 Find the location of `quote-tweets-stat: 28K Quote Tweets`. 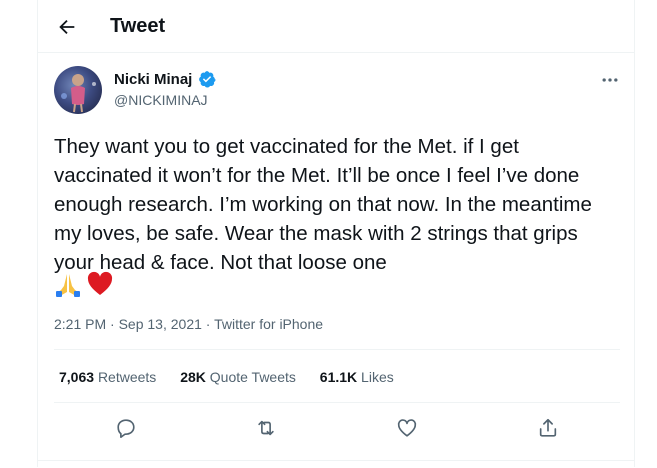

quote-tweets-stat: 28K Quote Tweets is located at coordinates (238, 377).